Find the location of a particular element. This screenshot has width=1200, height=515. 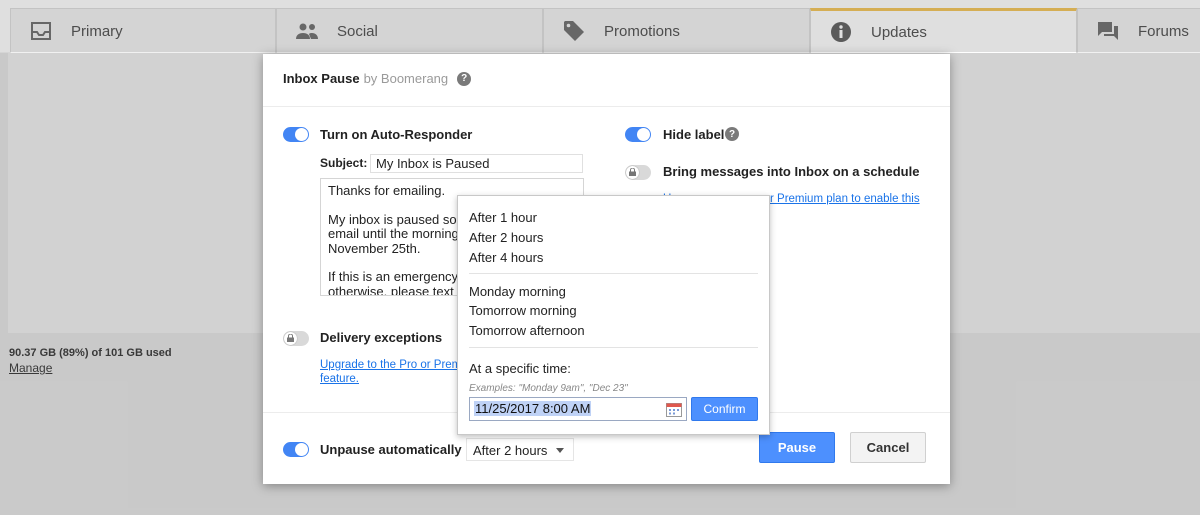

tag-icon is located at coordinates (574, 31).